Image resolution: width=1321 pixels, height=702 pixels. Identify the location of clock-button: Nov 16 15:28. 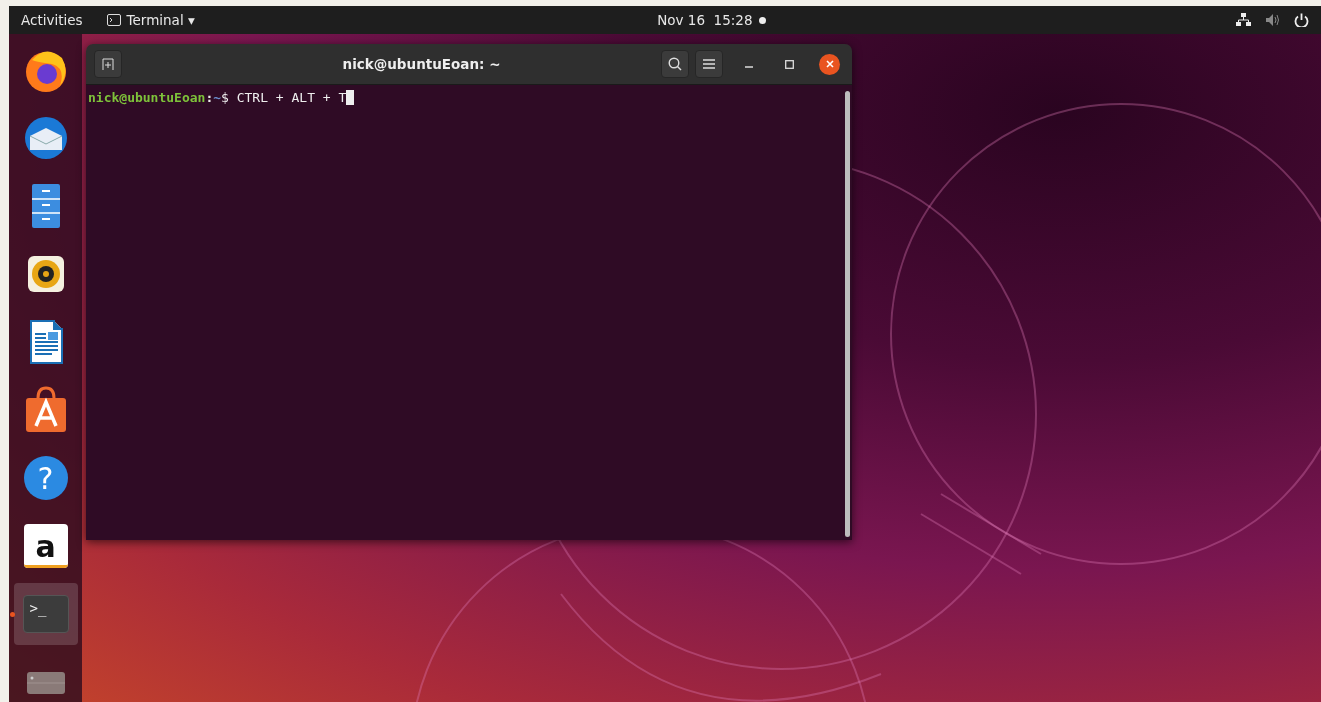
(711, 20).